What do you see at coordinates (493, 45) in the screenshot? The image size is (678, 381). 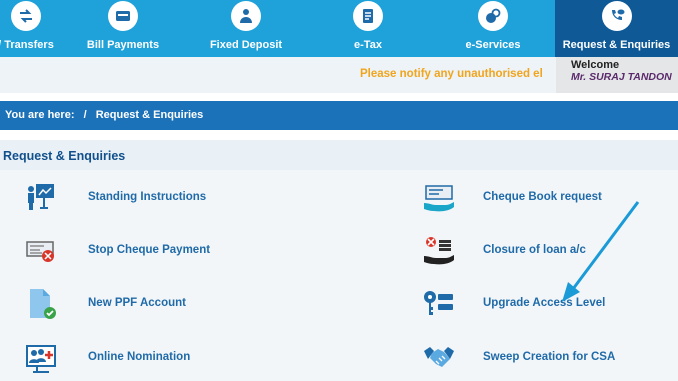 I see `nav-eservices-label: e-Services` at bounding box center [493, 45].